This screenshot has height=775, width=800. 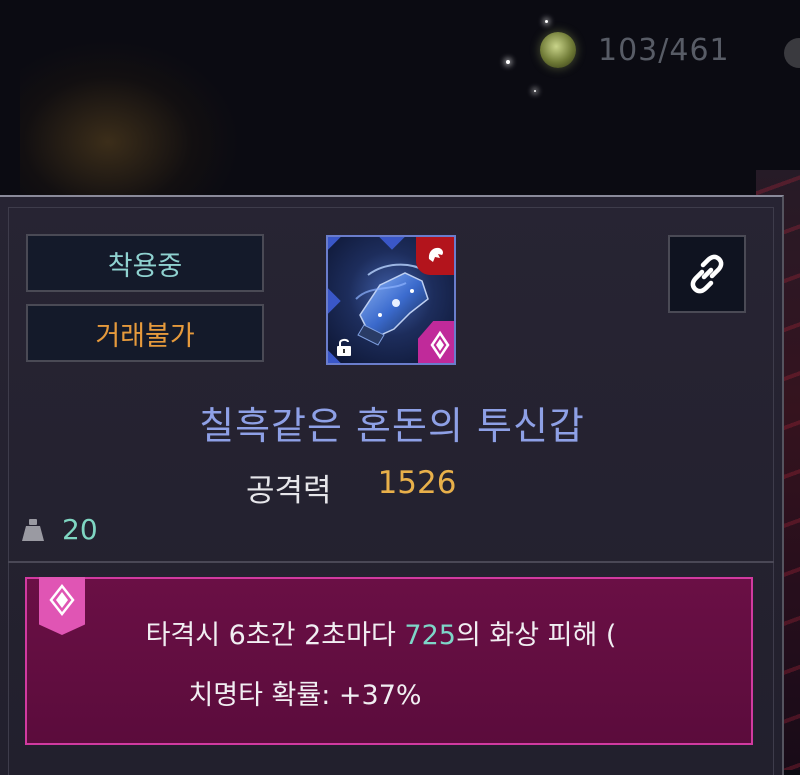 What do you see at coordinates (33, 529) in the screenshot?
I see `weight-icon` at bounding box center [33, 529].